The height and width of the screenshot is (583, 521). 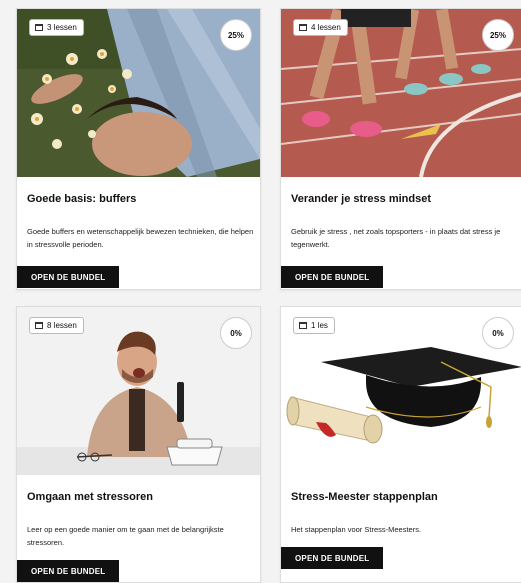 I want to click on lessons-count: 1 les, so click(x=319, y=325).